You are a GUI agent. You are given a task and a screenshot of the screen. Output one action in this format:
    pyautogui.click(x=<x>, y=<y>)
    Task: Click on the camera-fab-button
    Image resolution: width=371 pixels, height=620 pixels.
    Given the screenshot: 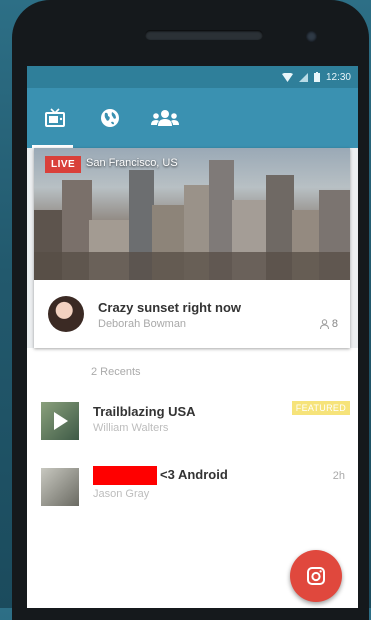 What is the action you would take?
    pyautogui.click(x=316, y=576)
    